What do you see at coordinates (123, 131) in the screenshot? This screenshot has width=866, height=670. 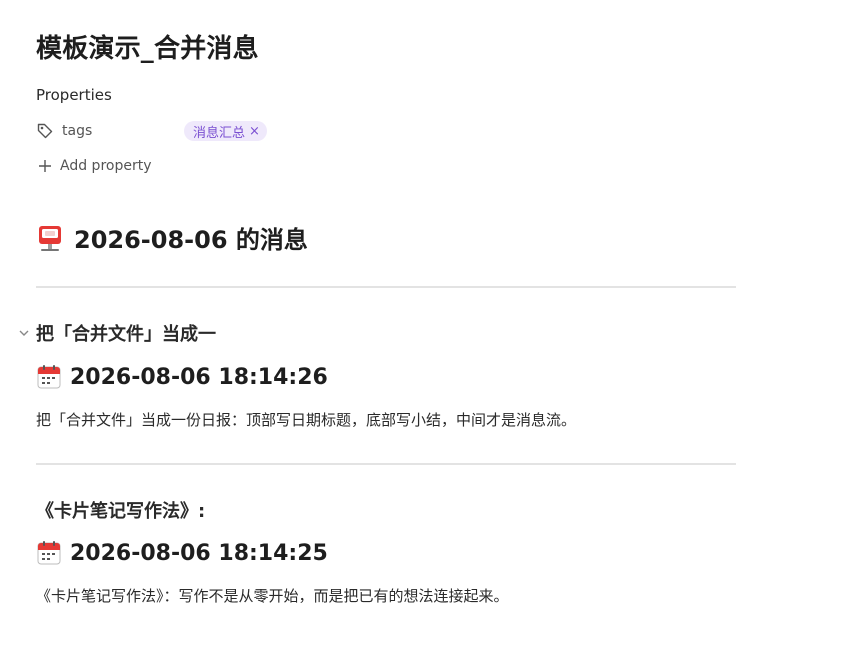 I see `property-key: tags` at bounding box center [123, 131].